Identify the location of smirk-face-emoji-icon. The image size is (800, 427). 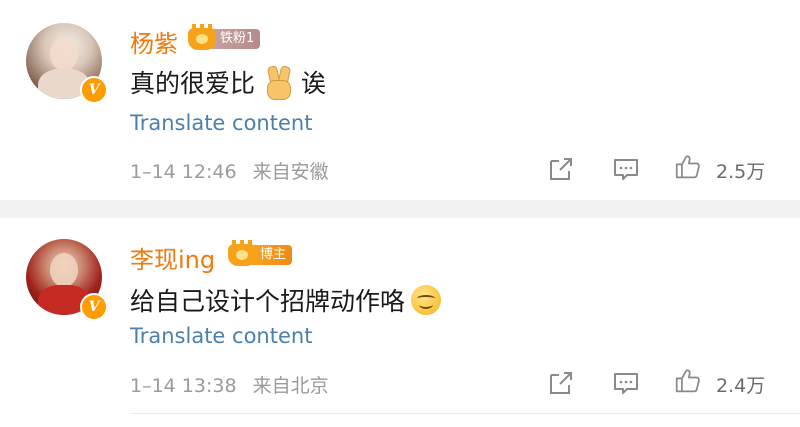
(426, 300).